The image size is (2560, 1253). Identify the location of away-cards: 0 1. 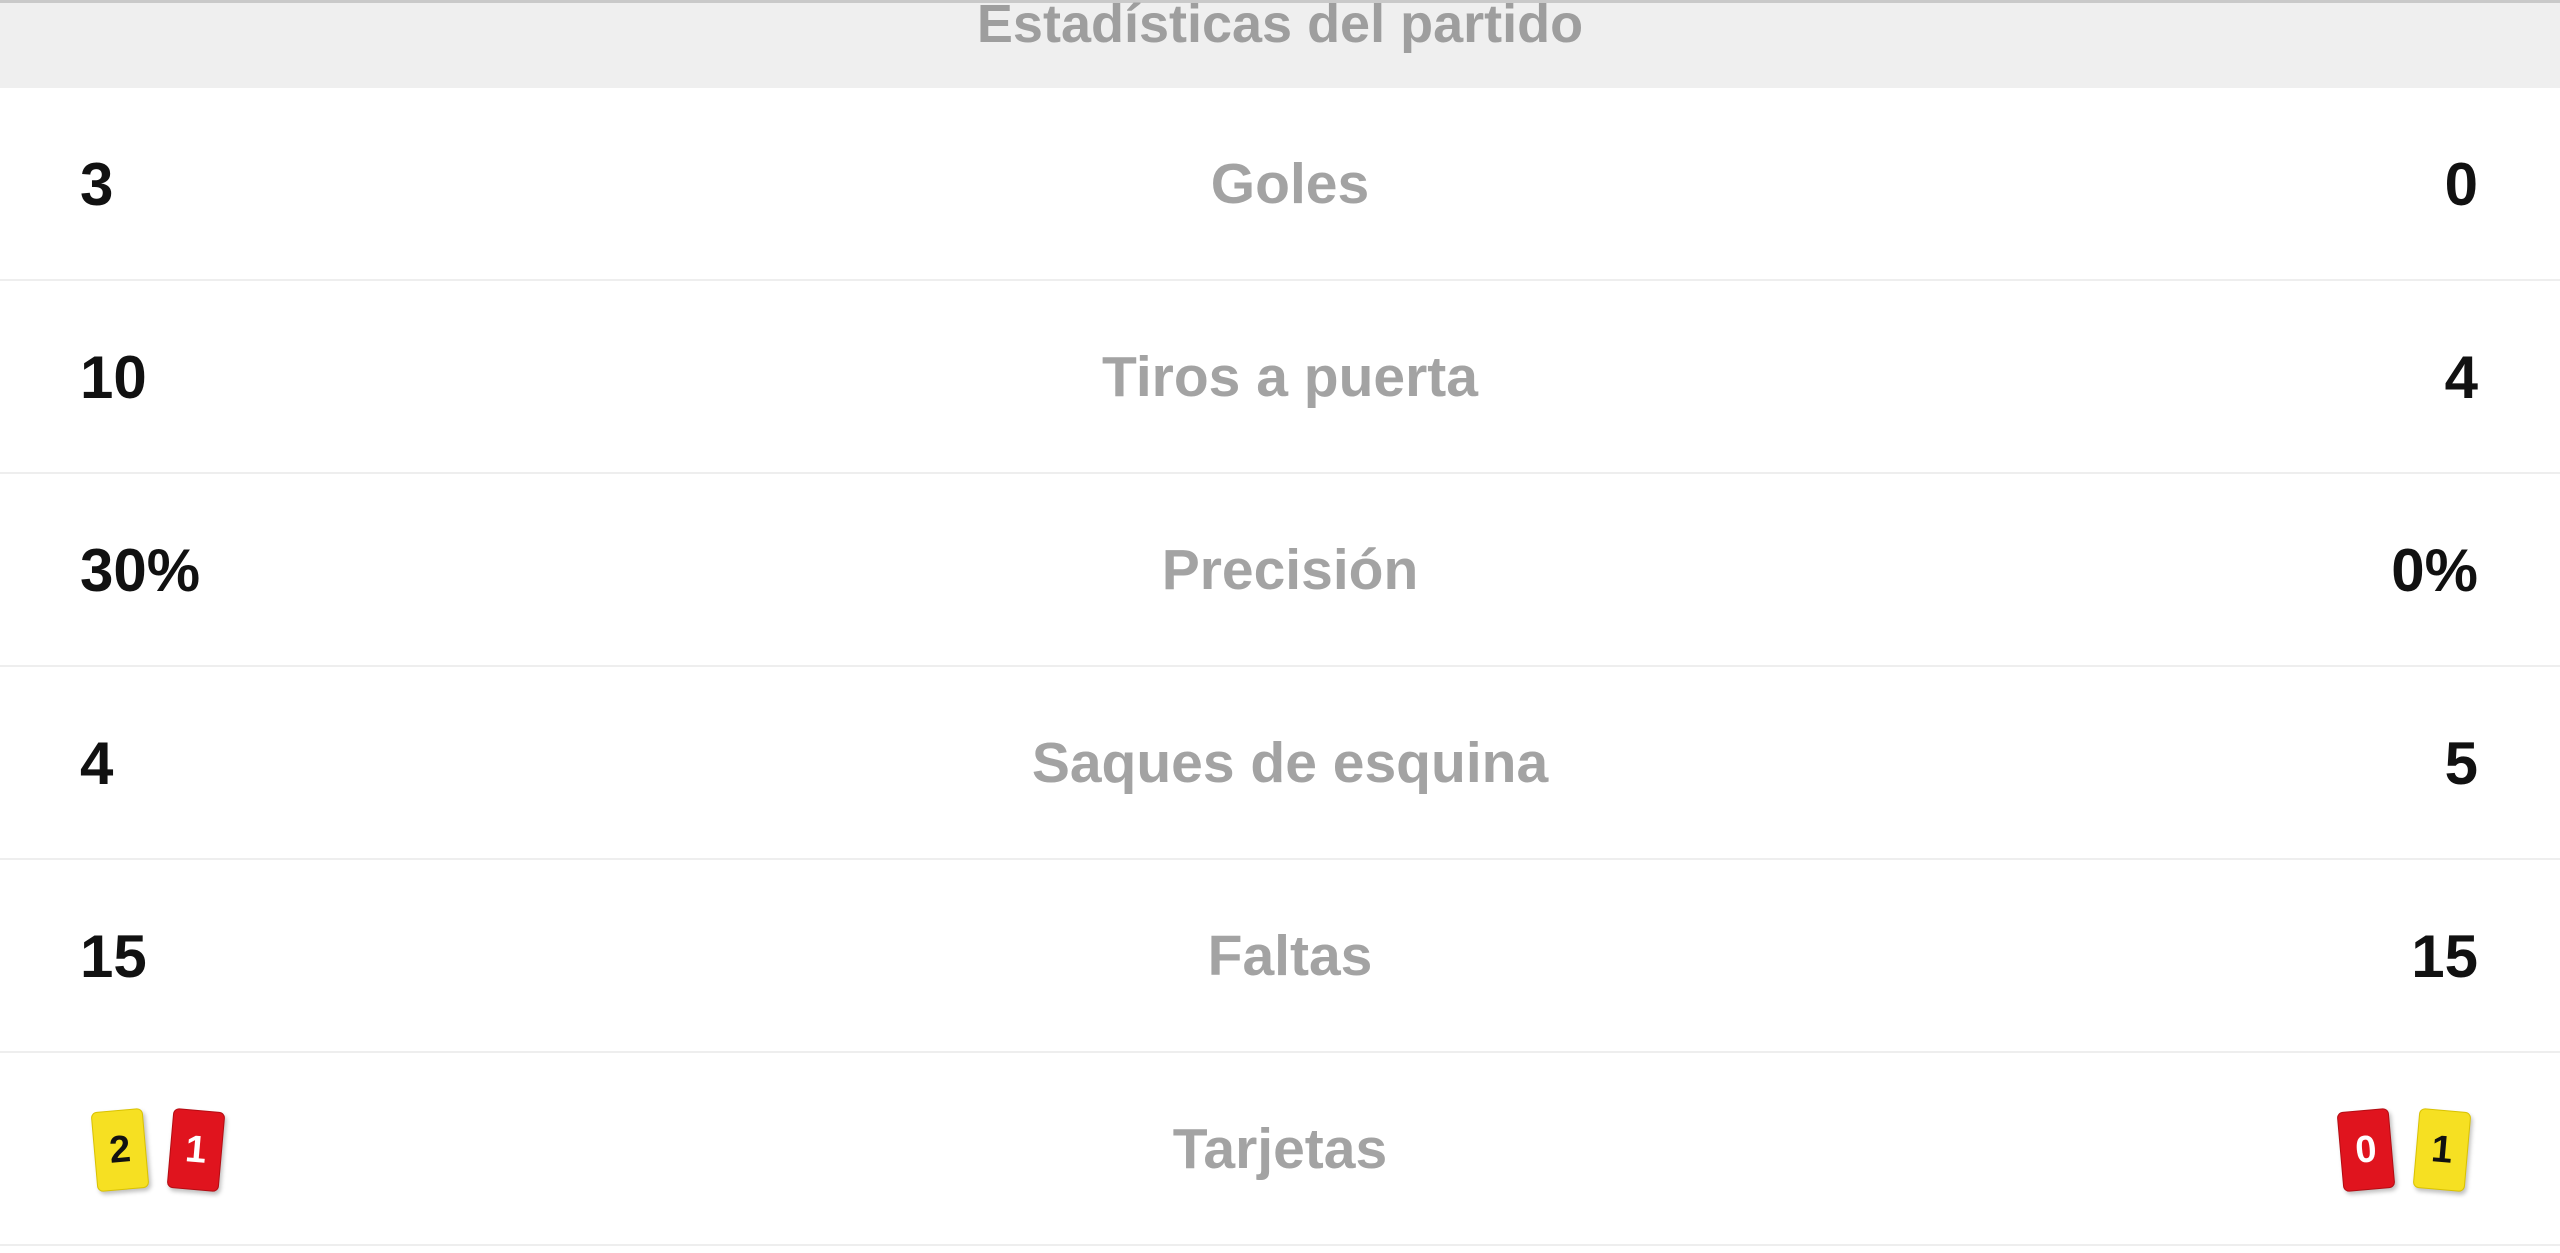
(2404, 1149).